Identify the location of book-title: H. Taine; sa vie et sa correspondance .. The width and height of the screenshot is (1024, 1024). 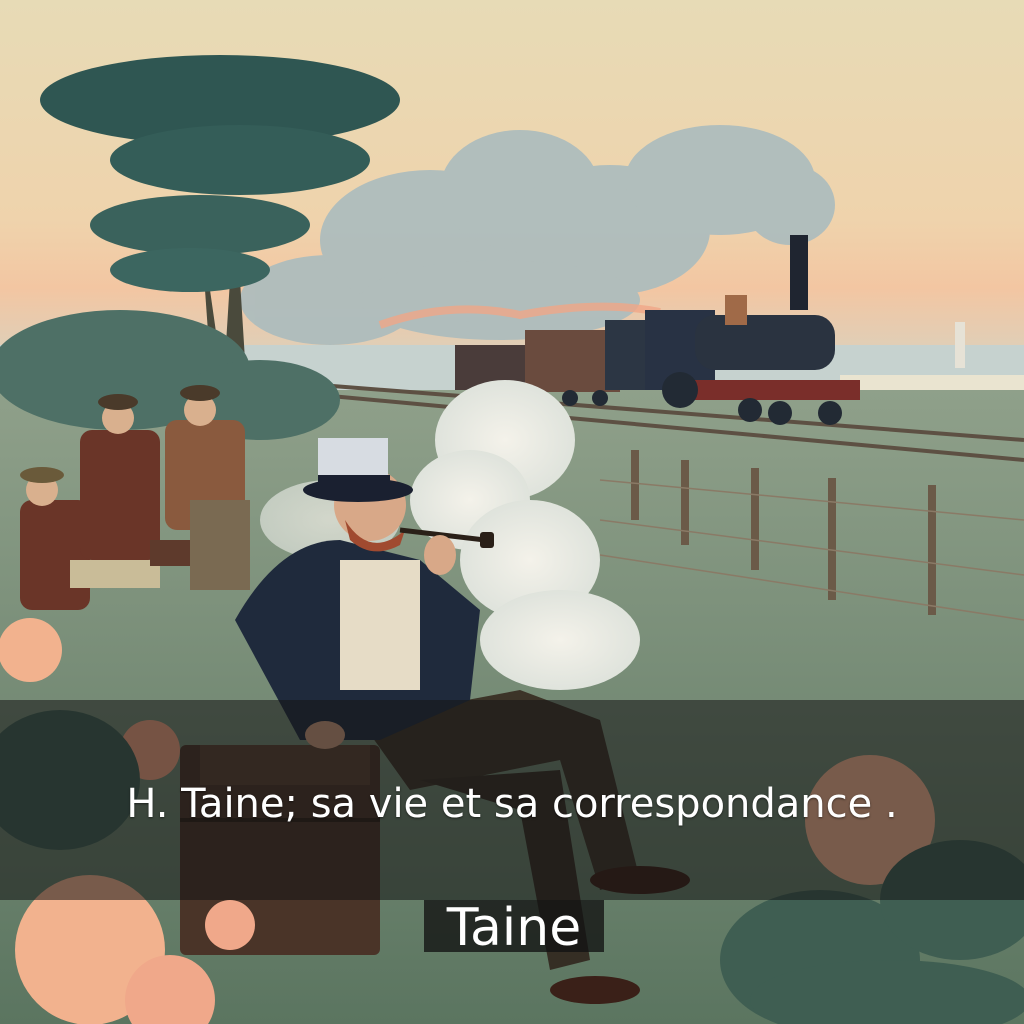
(512, 804).